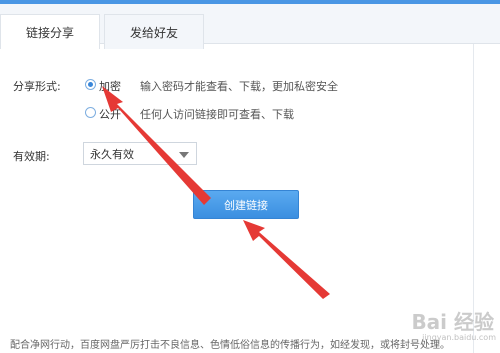  Describe the element at coordinates (110, 114) in the screenshot. I see `option-public-label: 公开` at that location.